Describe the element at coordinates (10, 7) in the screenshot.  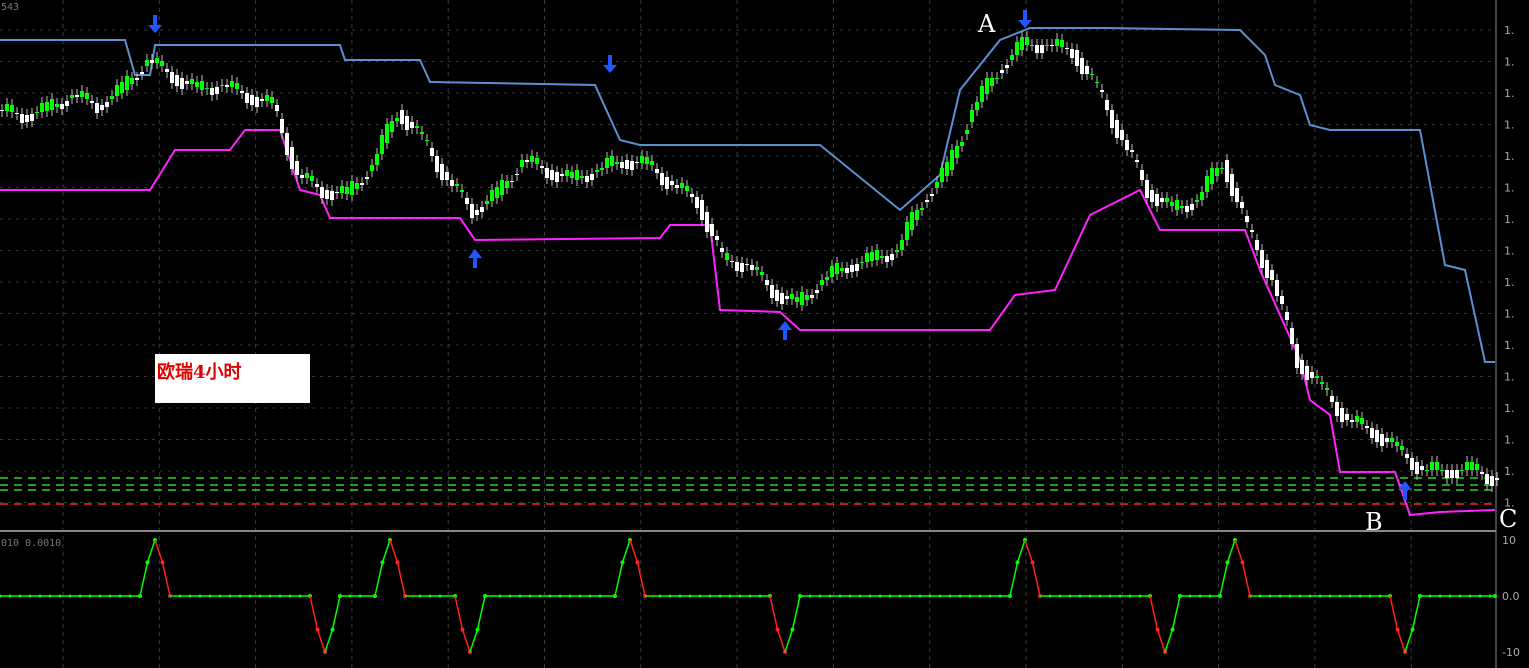
I see `top-left-value: 543` at that location.